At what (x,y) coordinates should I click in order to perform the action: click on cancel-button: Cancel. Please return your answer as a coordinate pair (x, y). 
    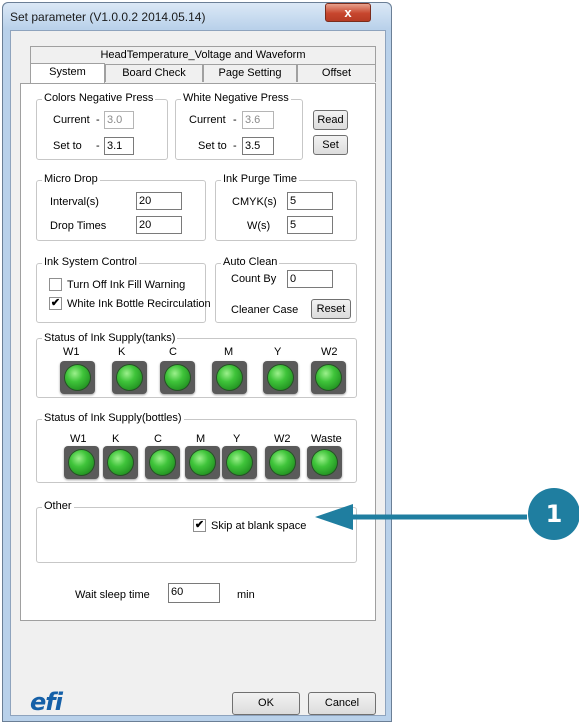
    Looking at the image, I should click on (342, 703).